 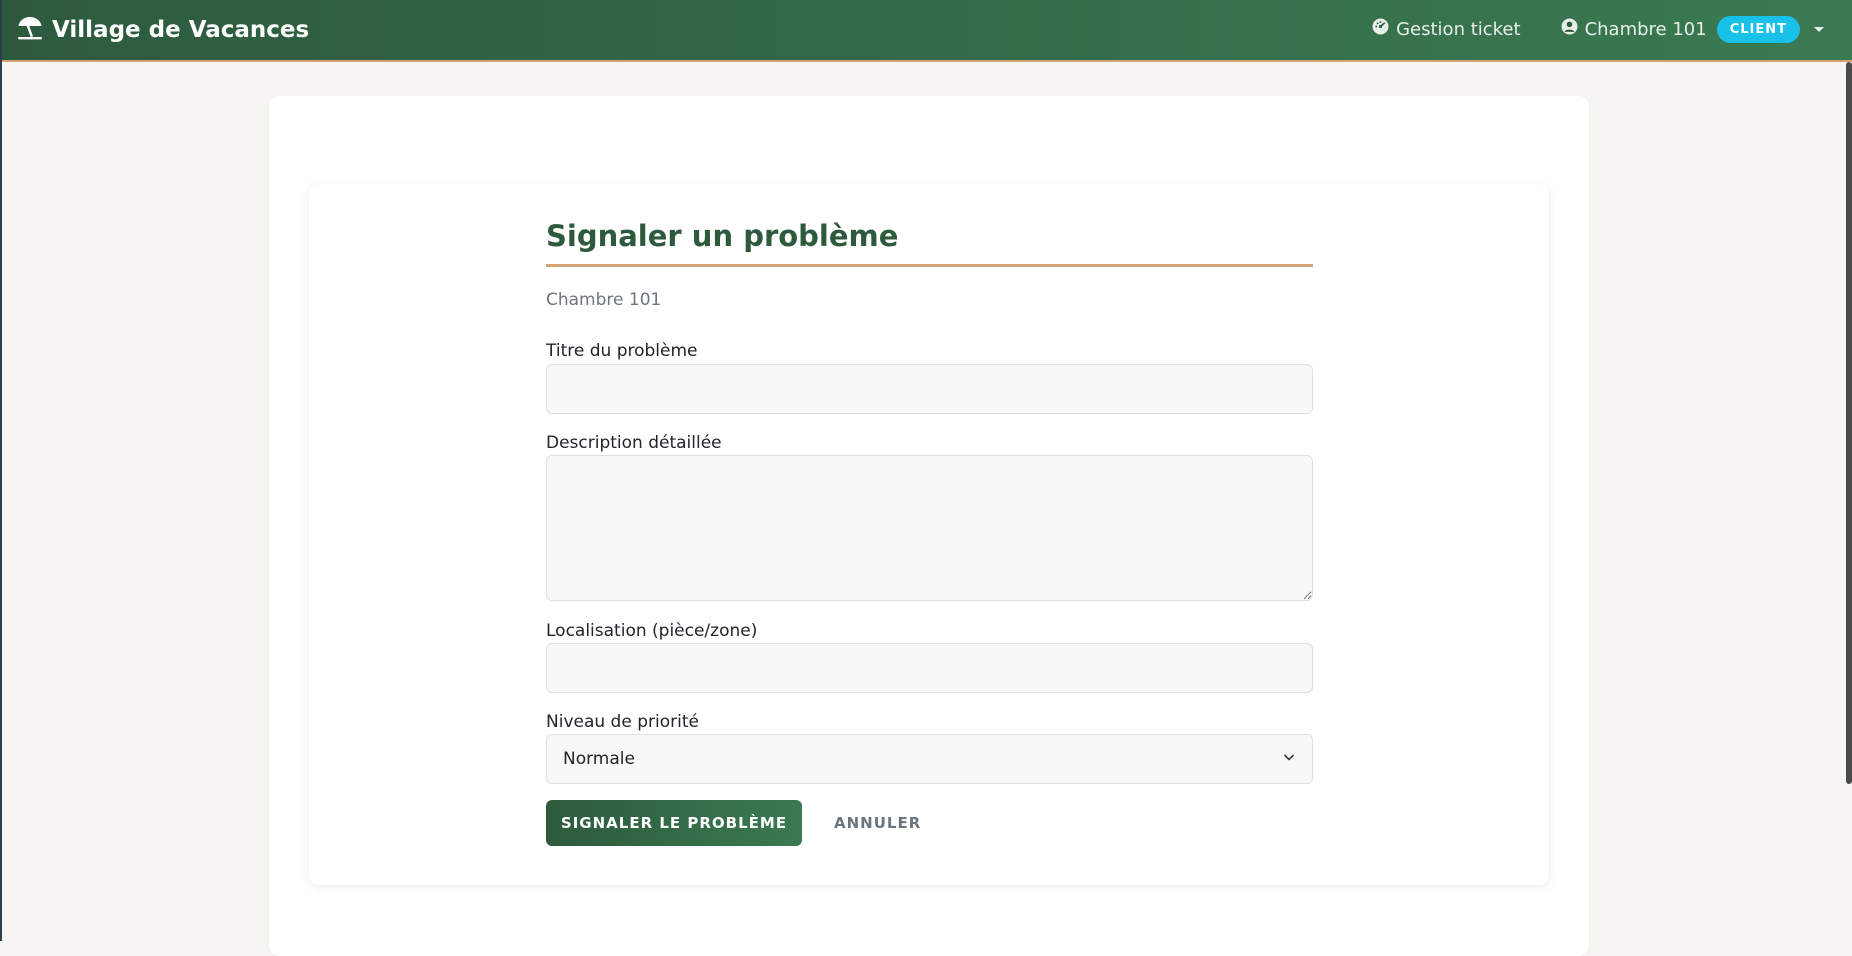 I want to click on description-textarea, so click(x=929, y=528).